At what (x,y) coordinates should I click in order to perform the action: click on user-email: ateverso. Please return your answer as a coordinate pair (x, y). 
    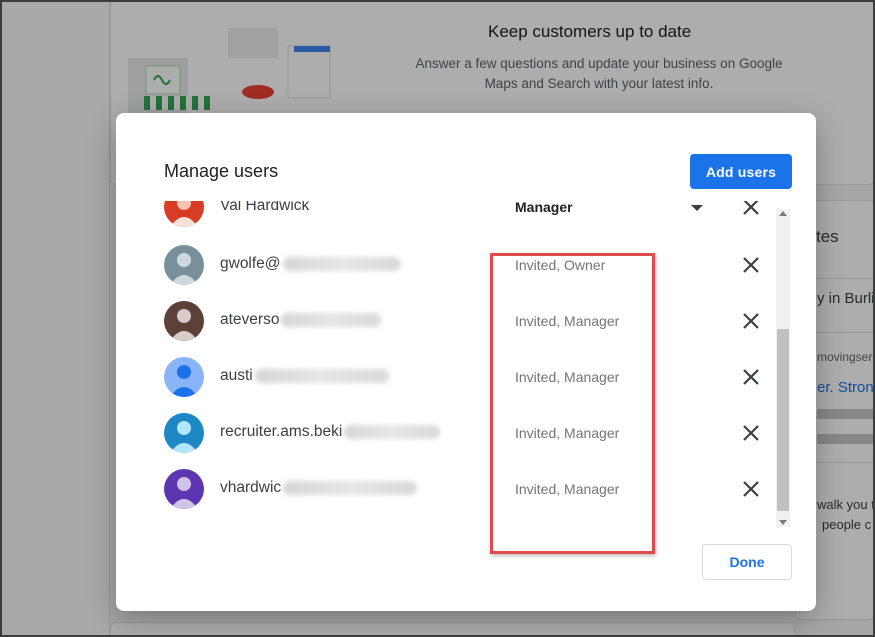
    Looking at the image, I should click on (301, 320).